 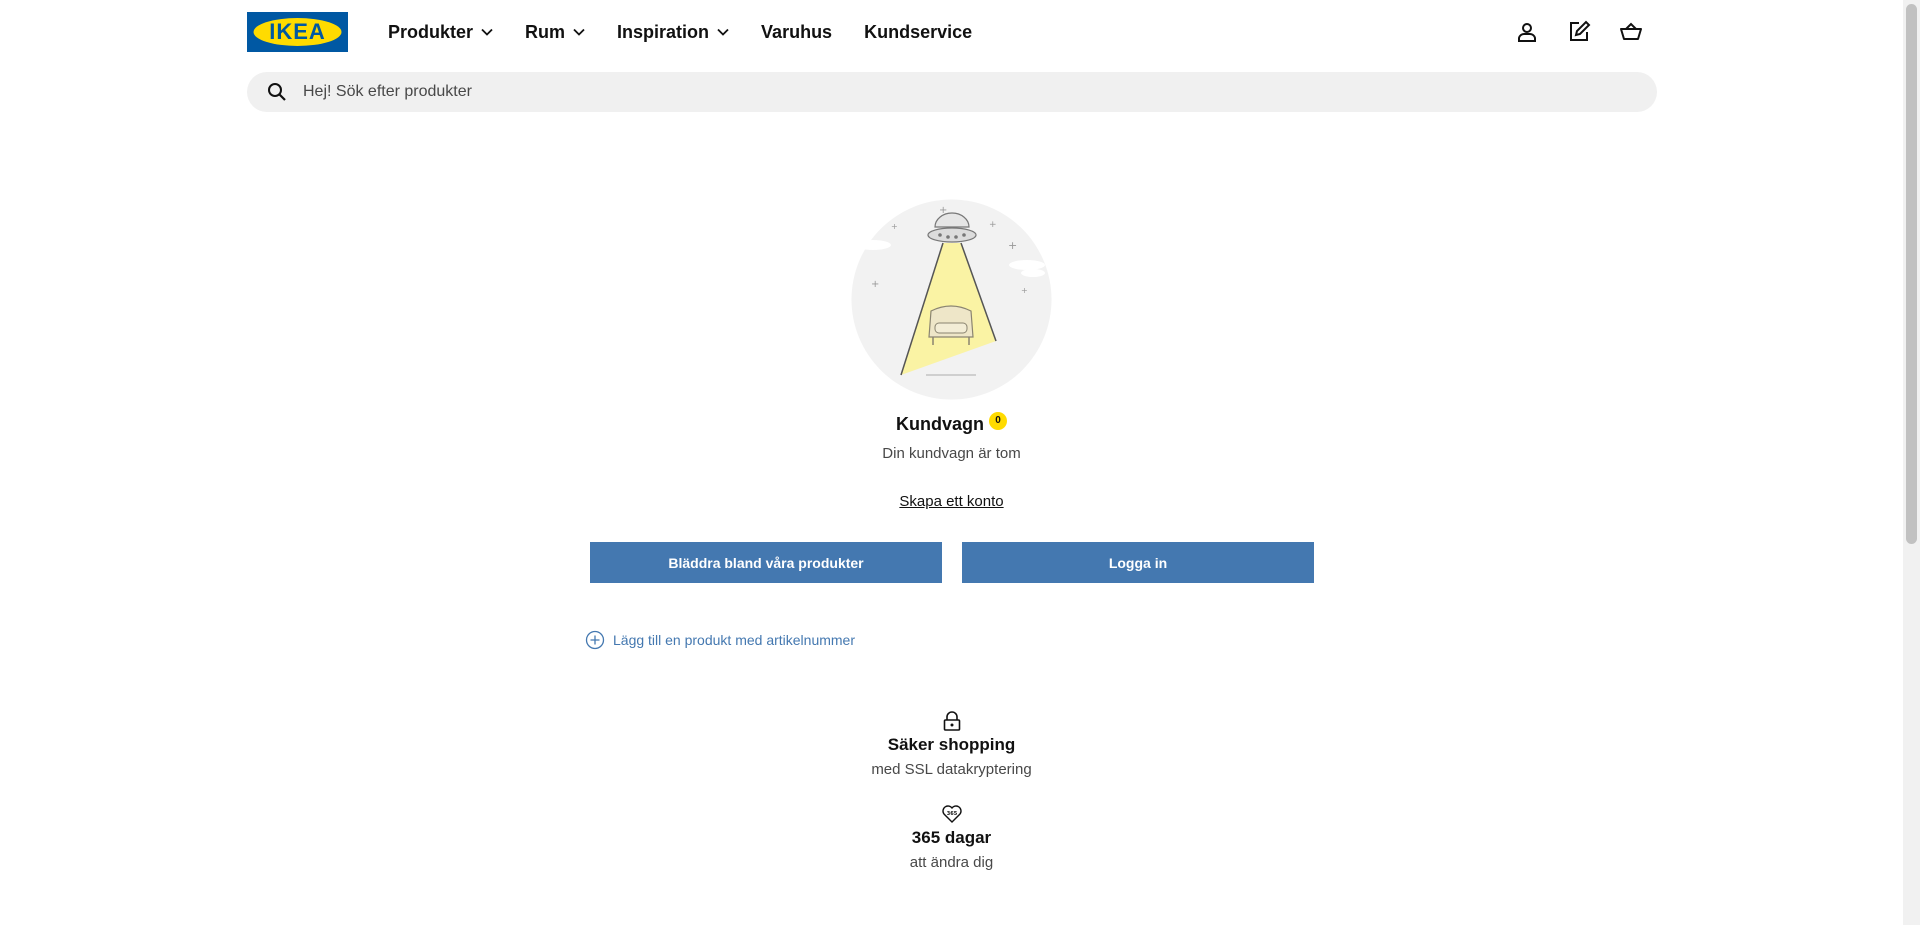 I want to click on cart-icon, so click(x=1631, y=32).